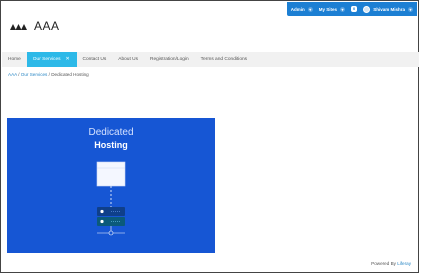 The image size is (421, 275). What do you see at coordinates (297, 9) in the screenshot?
I see `dock-admin-label: Admin` at bounding box center [297, 9].